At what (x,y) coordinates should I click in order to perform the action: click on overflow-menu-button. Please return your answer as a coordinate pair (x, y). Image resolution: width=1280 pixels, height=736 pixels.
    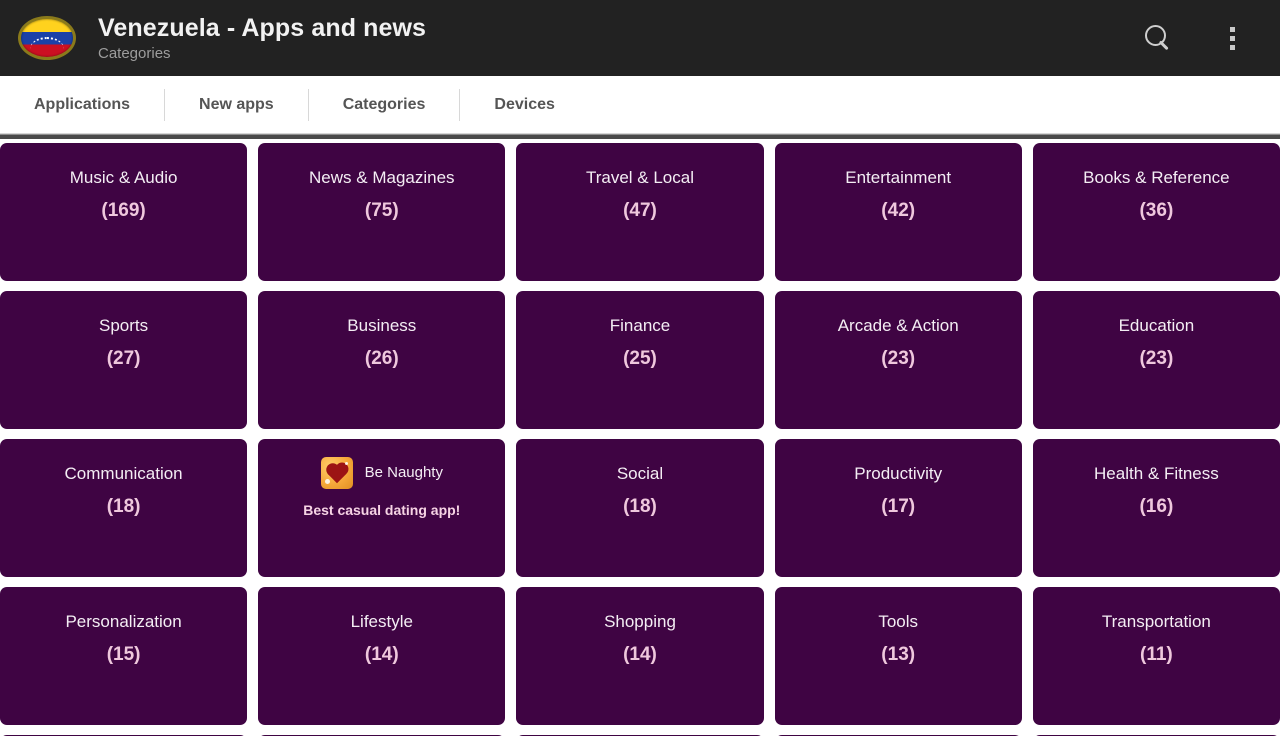
    Looking at the image, I should click on (1232, 38).